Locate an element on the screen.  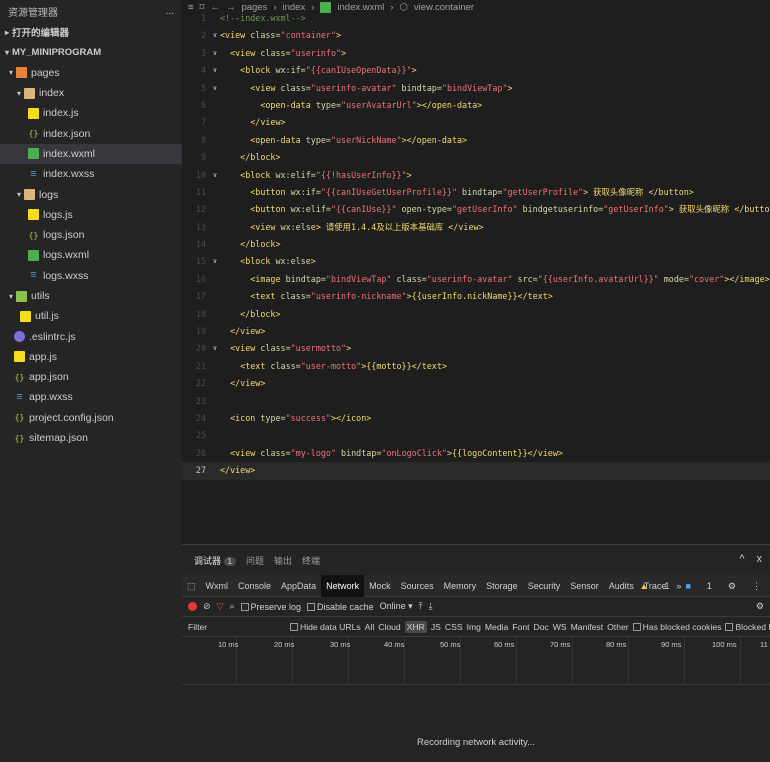
preserve-log-checkbox: Preserve log is located at coordinates (270, 607).